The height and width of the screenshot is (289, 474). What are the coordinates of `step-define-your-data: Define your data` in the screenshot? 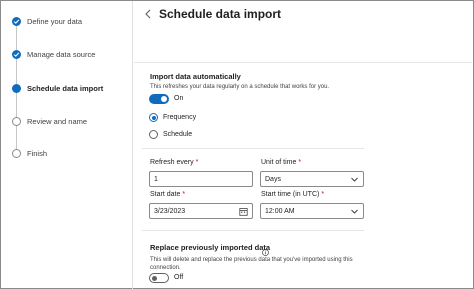 It's located at (47, 21).